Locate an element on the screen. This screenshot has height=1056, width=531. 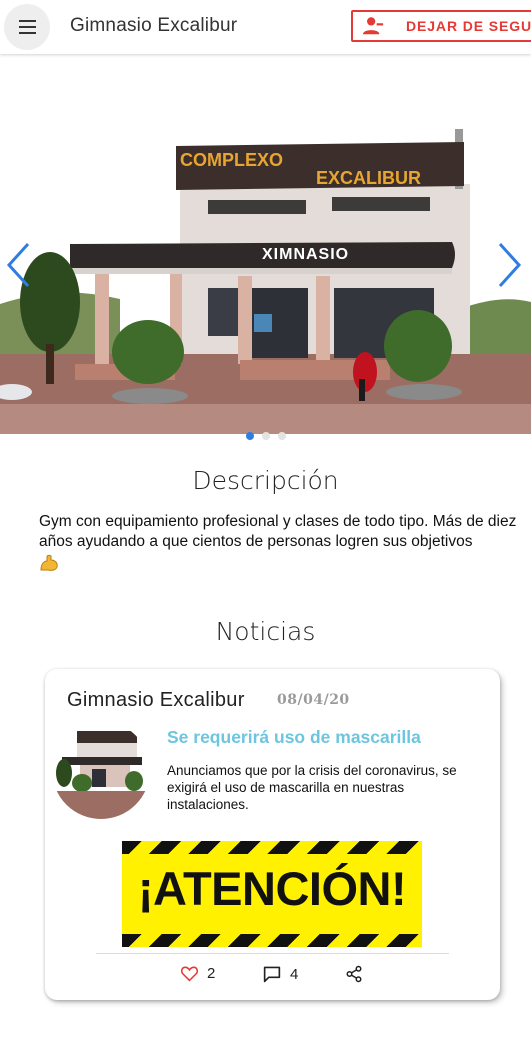
banner-text: ¡ATENCIÓN! is located at coordinates (272, 888).